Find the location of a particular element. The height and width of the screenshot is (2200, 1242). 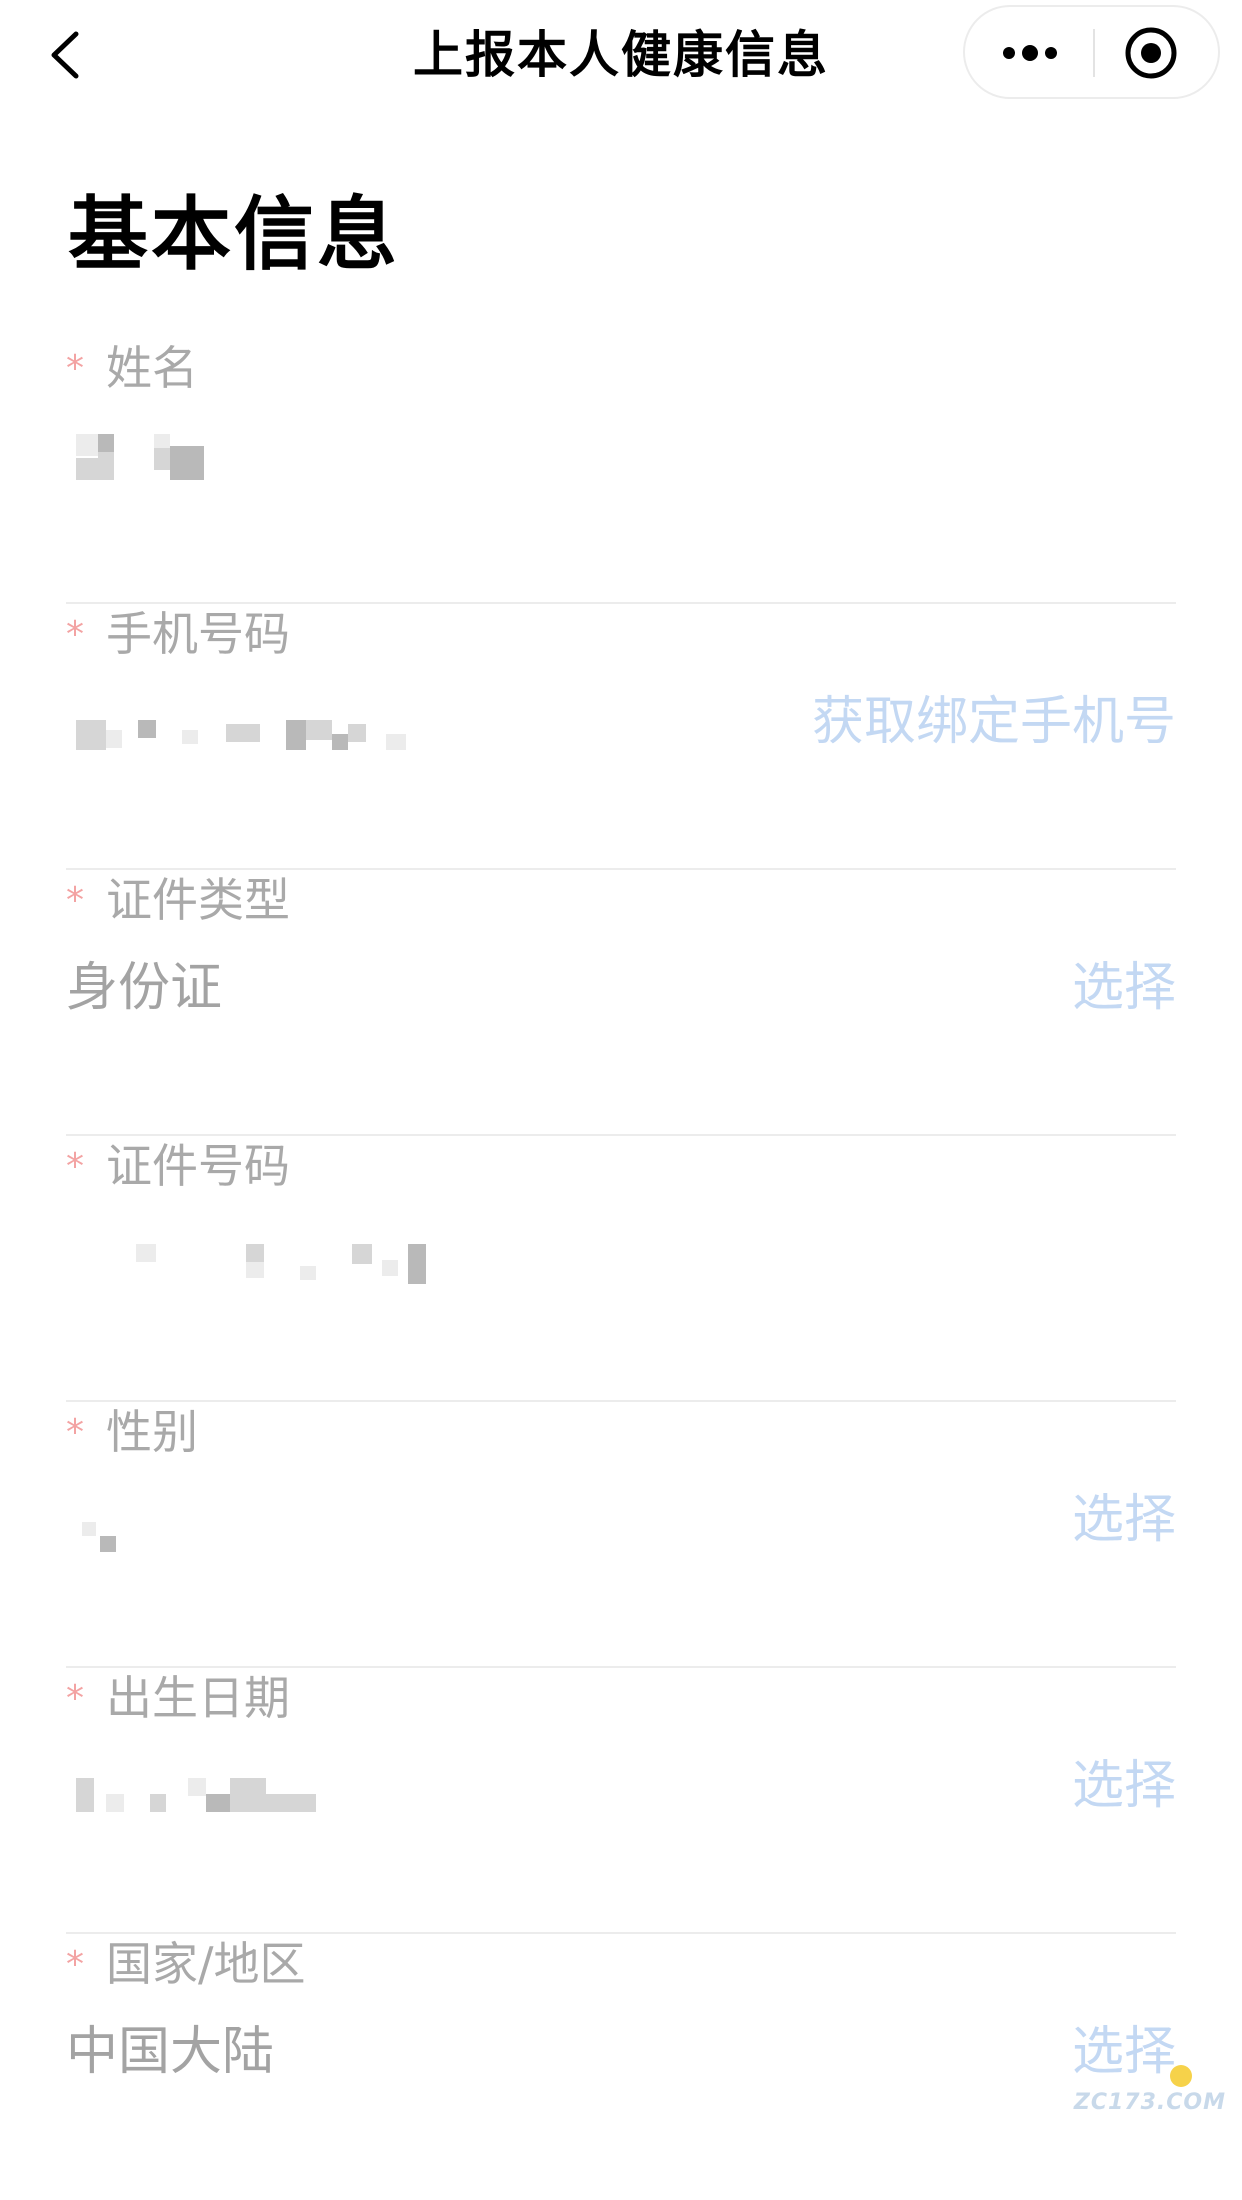

region-value: 中国大陆 is located at coordinates (170, 2052).